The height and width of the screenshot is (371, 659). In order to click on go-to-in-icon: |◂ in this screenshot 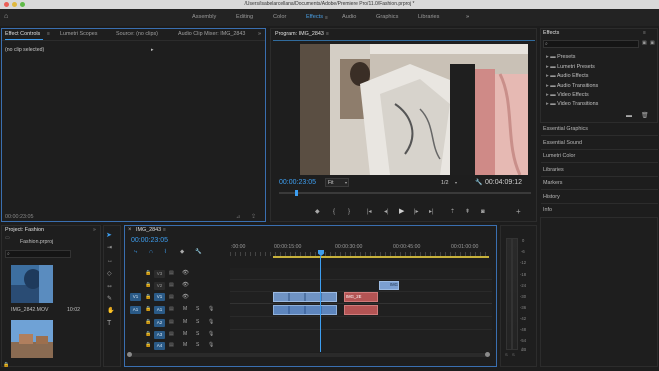, I will do `click(369, 212)`.